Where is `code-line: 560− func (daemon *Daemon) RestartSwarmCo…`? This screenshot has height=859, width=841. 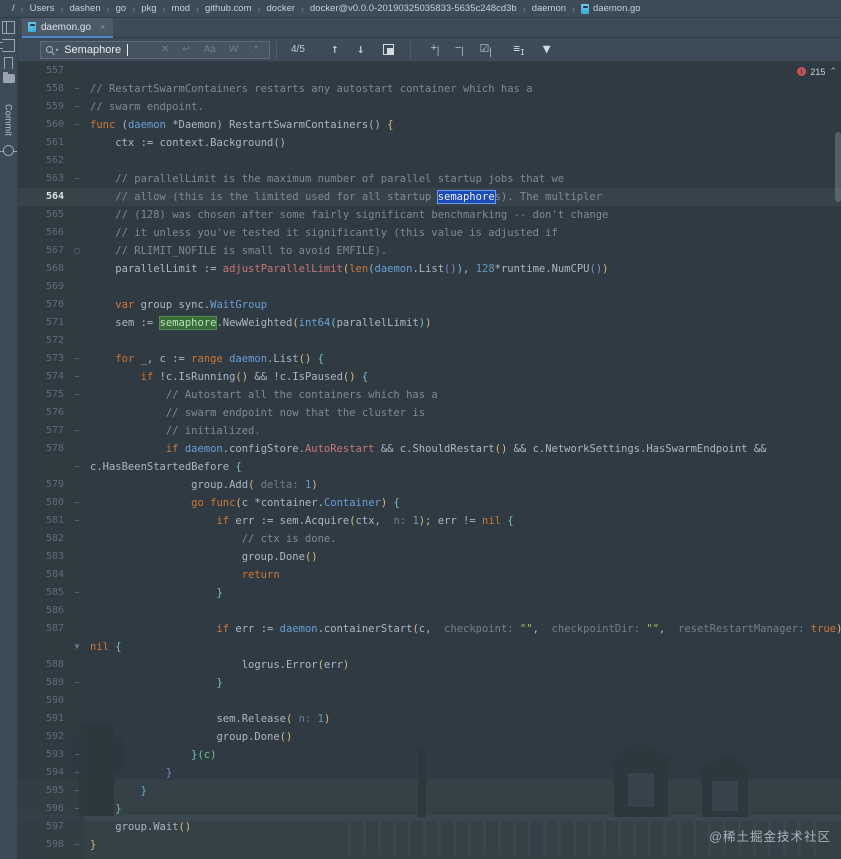 code-line: 560− func (daemon *Daemon) RestartSwarmCo… is located at coordinates (429, 125).